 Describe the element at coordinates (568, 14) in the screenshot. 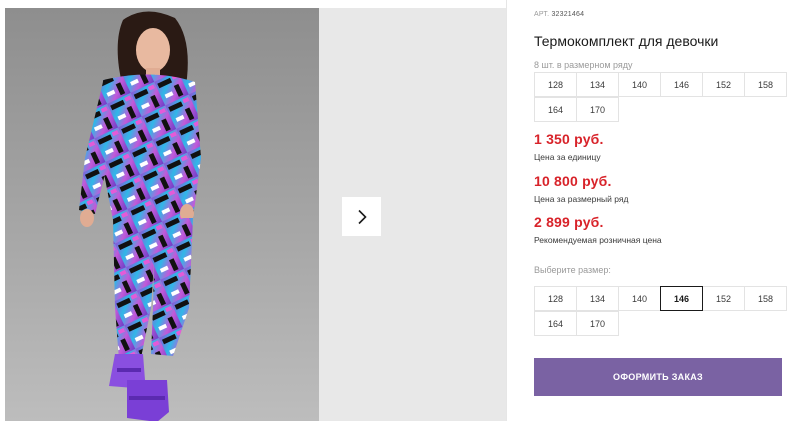

I see `sku-value: 32321464` at that location.